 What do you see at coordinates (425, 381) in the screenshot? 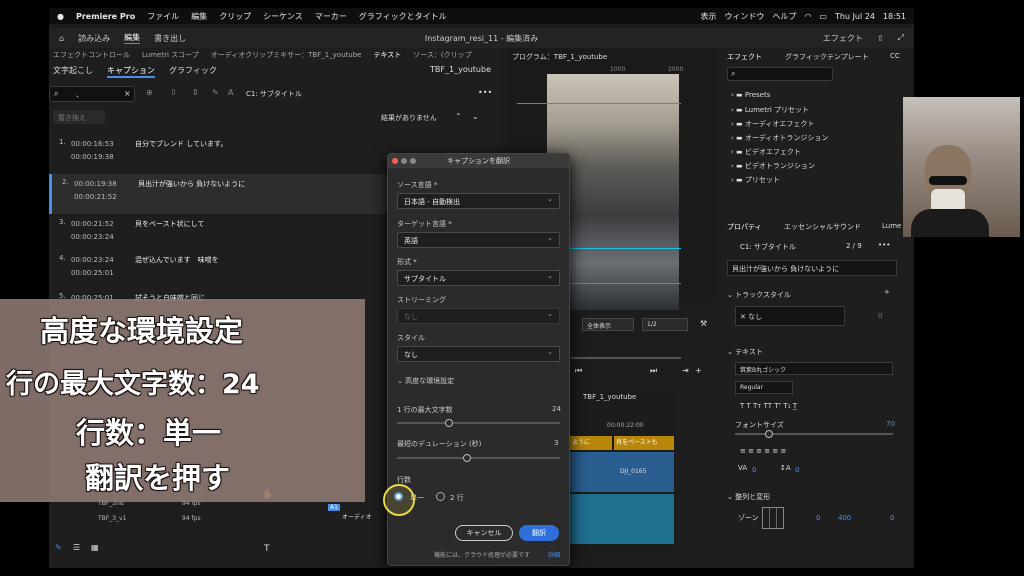
I see `advanced-toggle: ⌄ 高度な環境設定` at bounding box center [425, 381].